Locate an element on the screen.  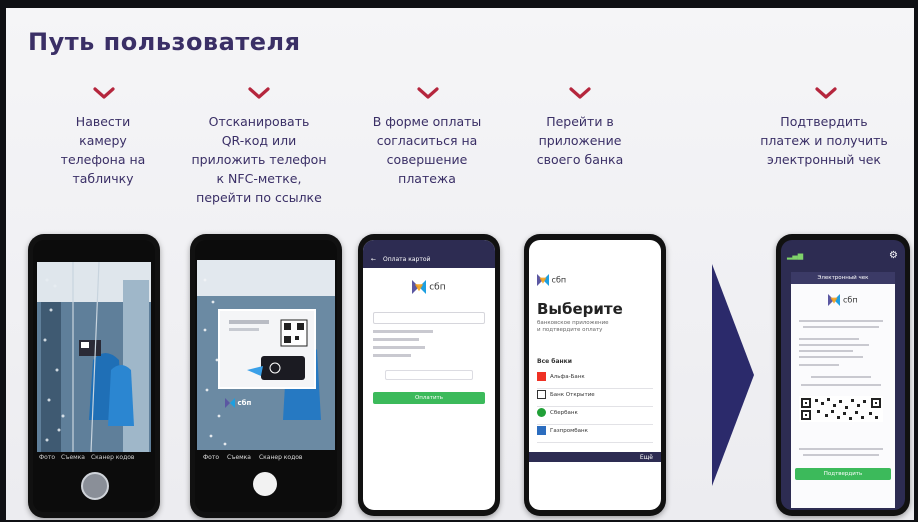
payment-field is located at coordinates (429, 318).